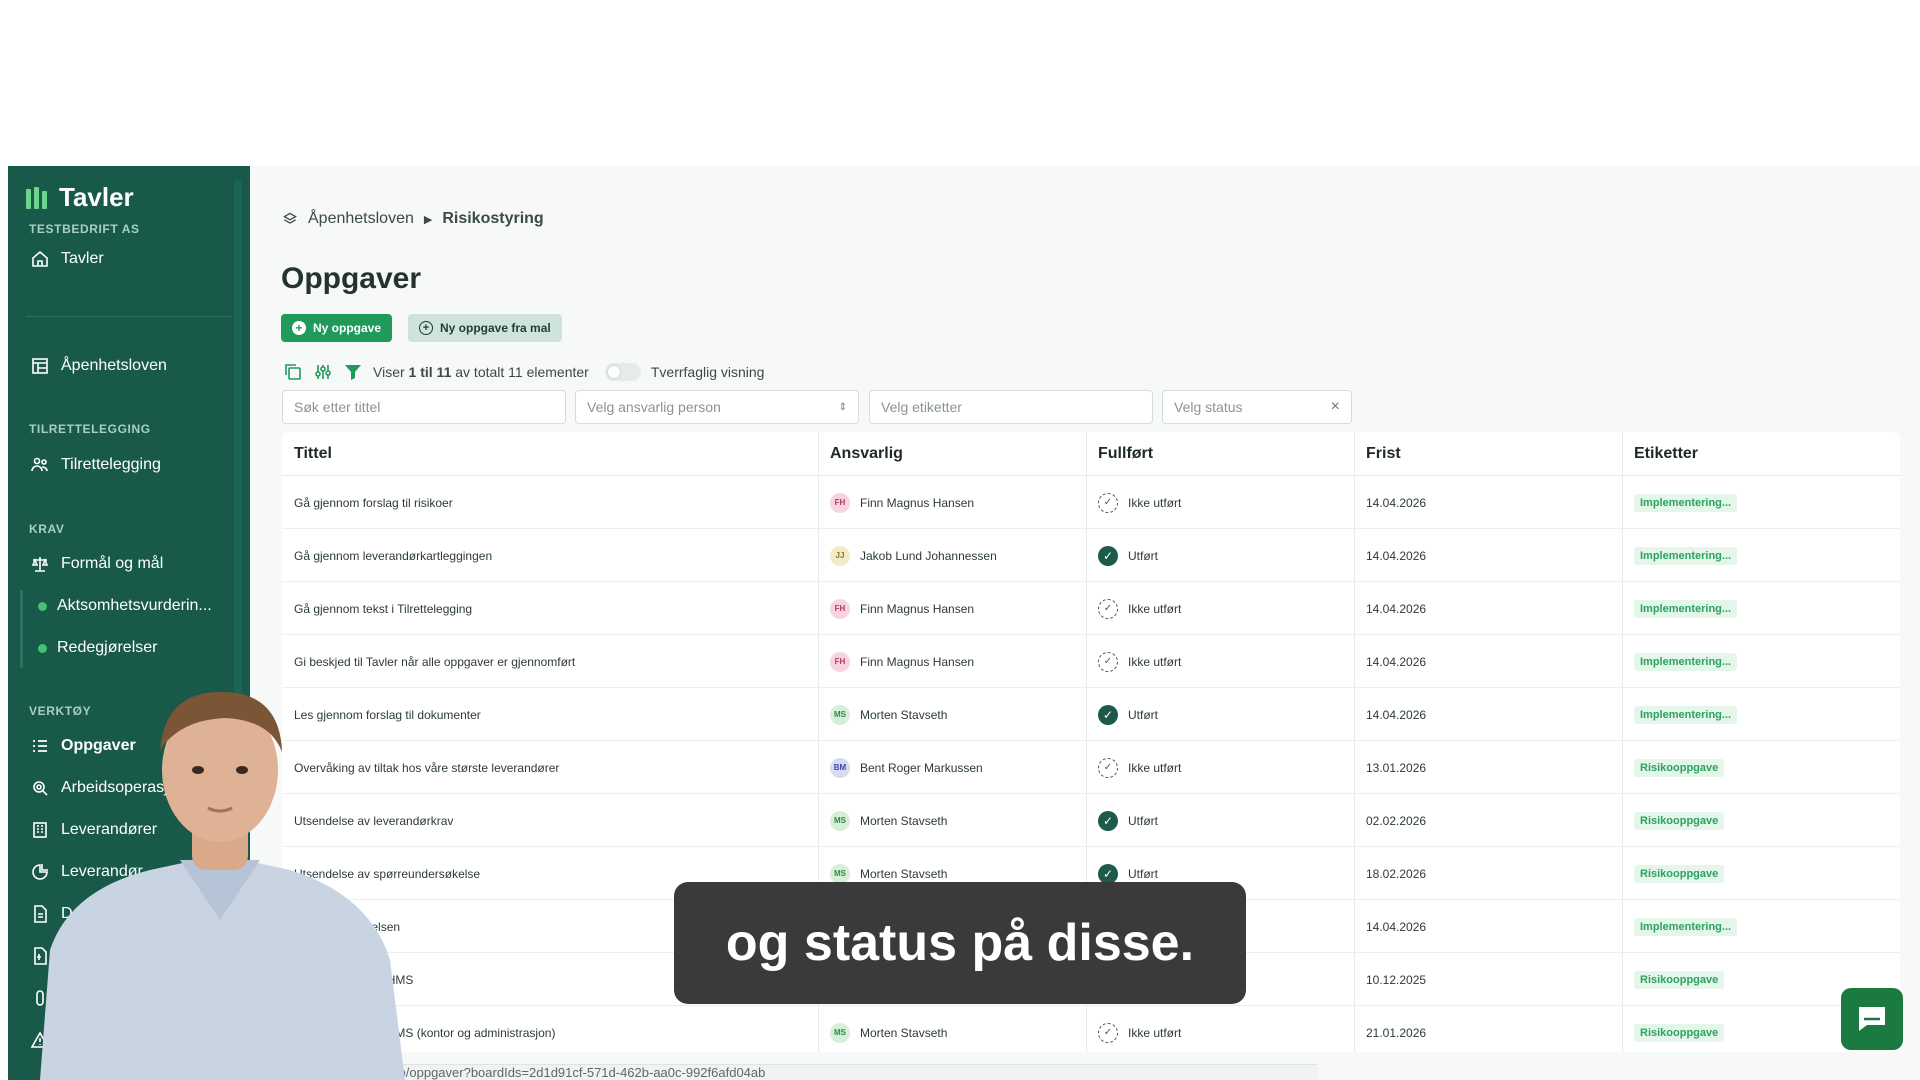 This screenshot has width=1920, height=1080. I want to click on breadcrumb-root: Åpenhetsloven, so click(361, 219).